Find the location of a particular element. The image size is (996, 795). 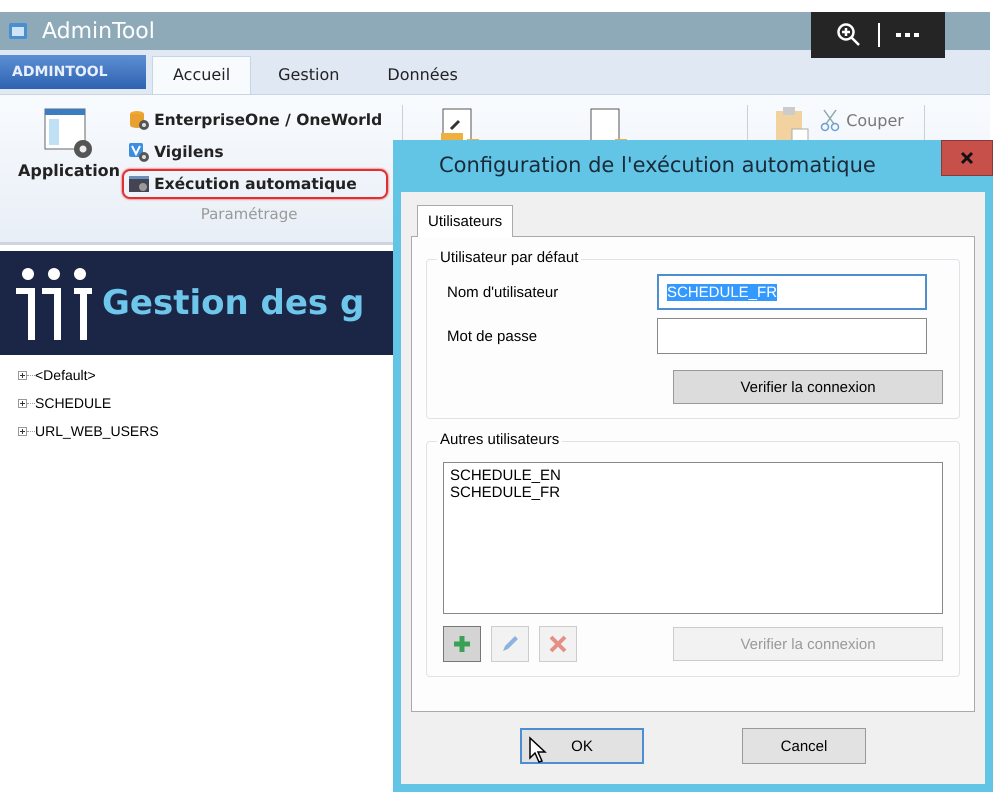

mouse-cursor-icon is located at coordinates (538, 750).